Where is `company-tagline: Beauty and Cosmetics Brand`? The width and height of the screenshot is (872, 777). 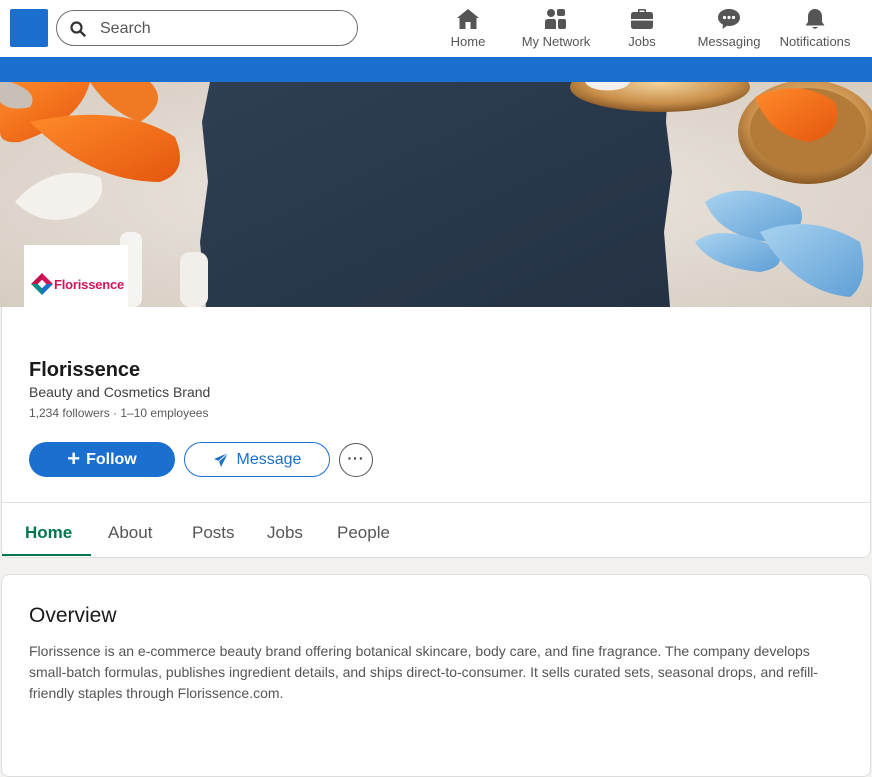
company-tagline: Beauty and Cosmetics Brand is located at coordinates (120, 392).